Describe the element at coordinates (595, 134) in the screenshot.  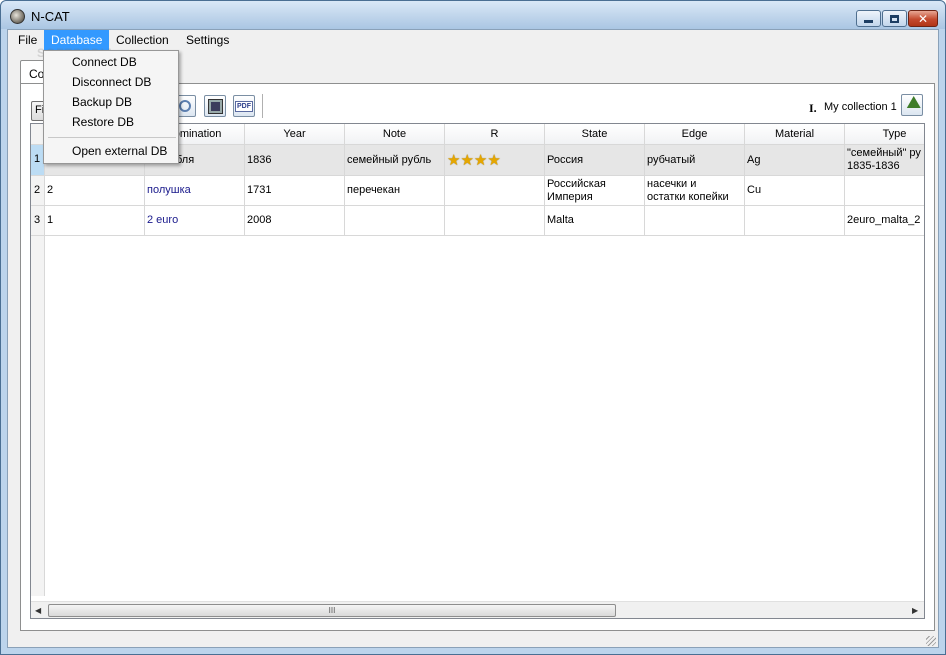
I see `column-header-state: State` at that location.